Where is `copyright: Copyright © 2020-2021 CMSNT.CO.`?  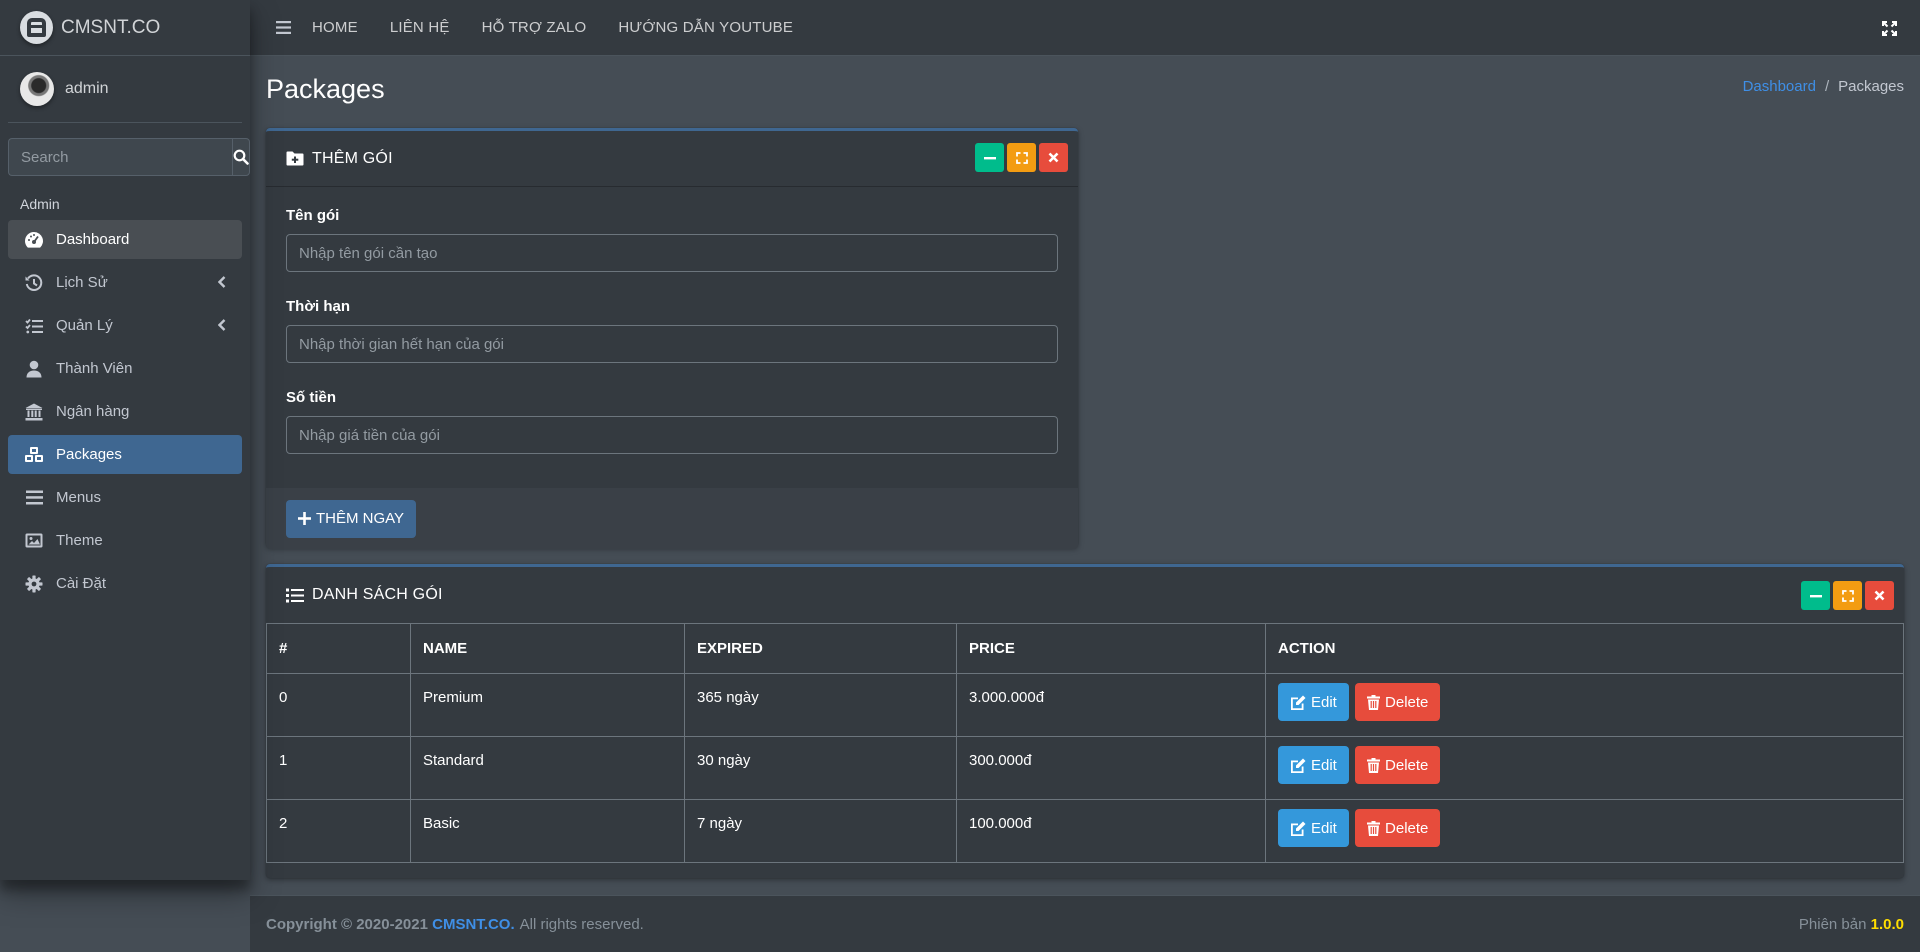
copyright: Copyright © 2020-2021 CMSNT.CO. is located at coordinates (390, 924).